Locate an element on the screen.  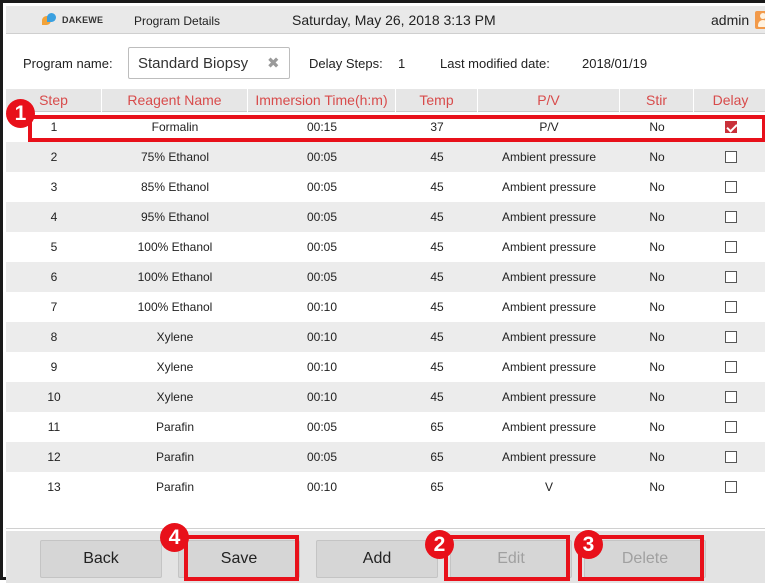
delay-steps-label: Delay Steps: is located at coordinates (346, 63).